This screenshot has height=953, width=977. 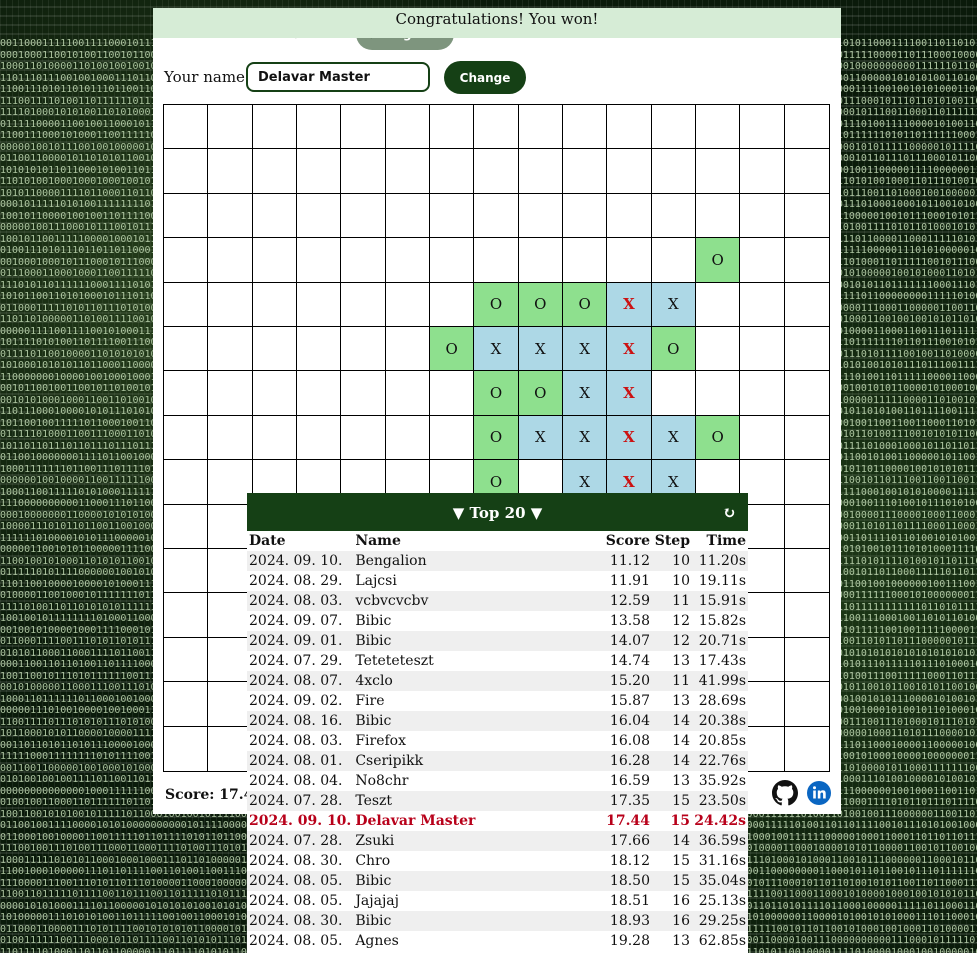 What do you see at coordinates (338, 77) in the screenshot?
I see `name-input` at bounding box center [338, 77].